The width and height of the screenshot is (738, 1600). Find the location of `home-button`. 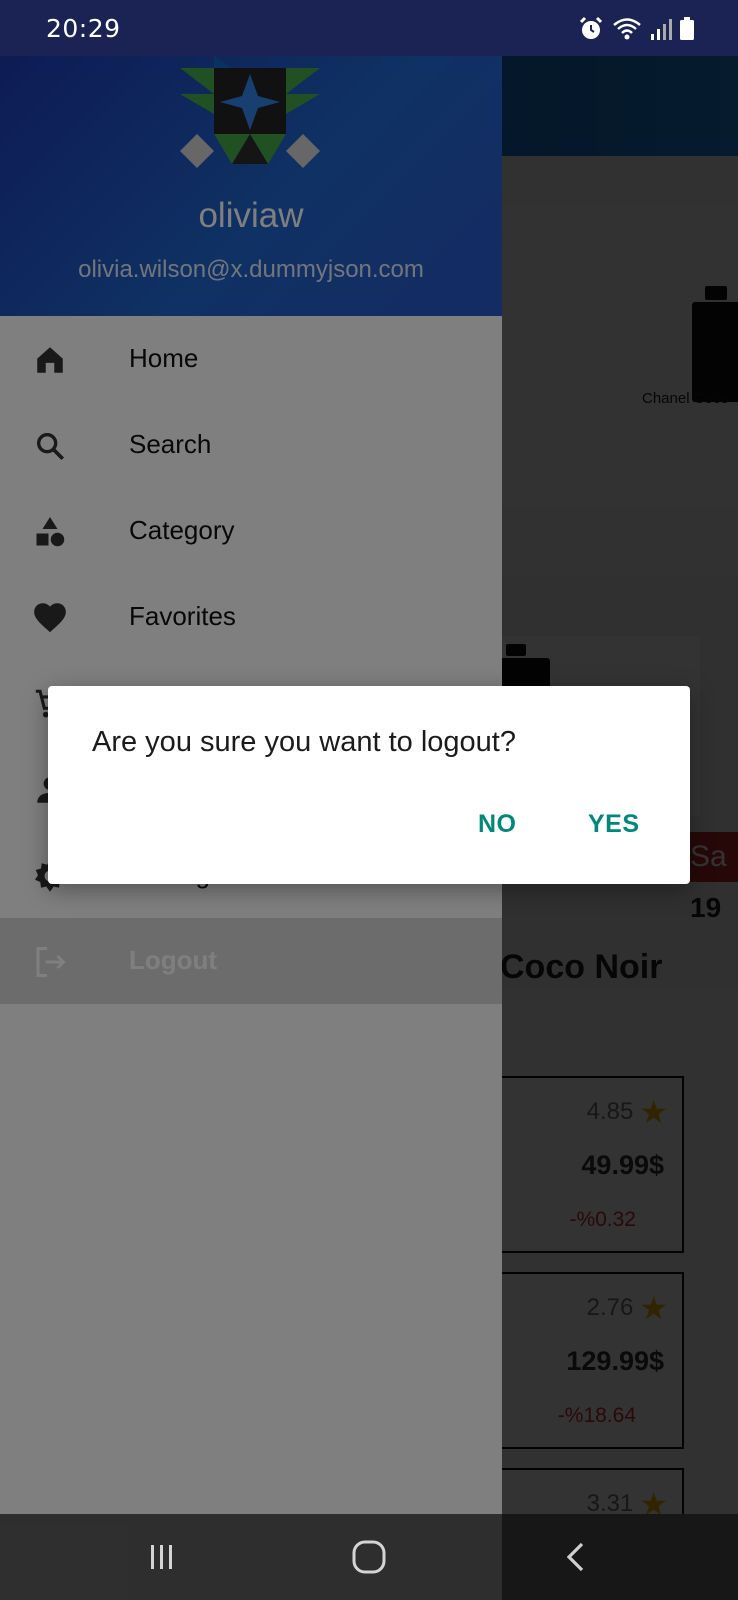

home-button is located at coordinates (369, 1557).